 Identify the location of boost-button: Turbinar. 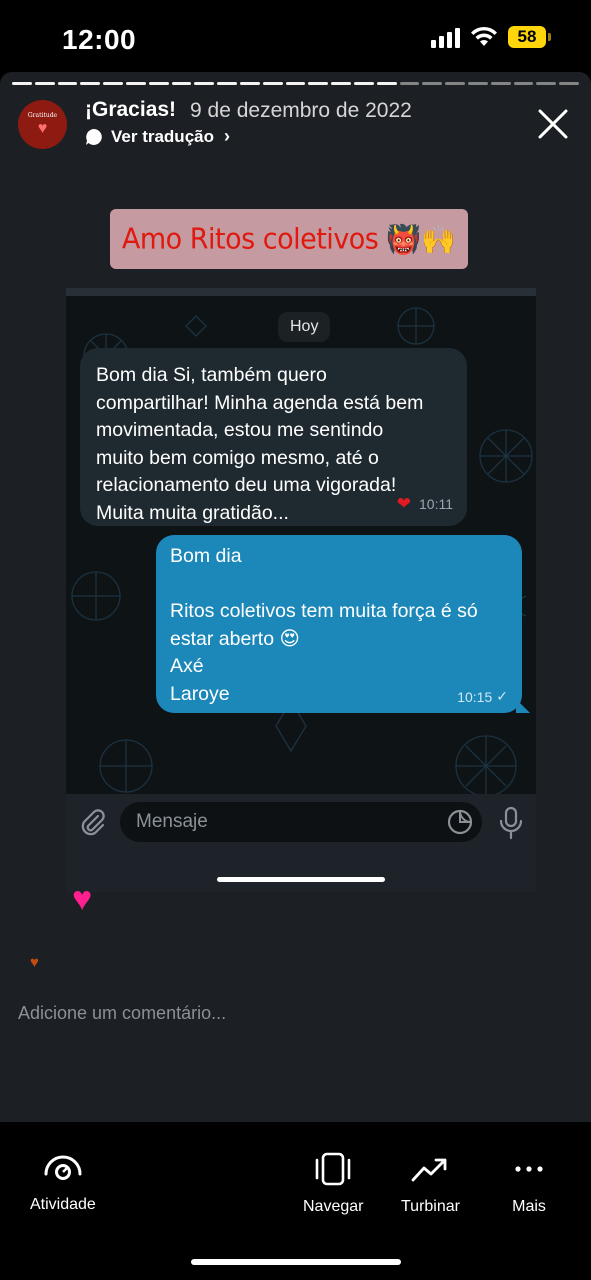
(430, 1184).